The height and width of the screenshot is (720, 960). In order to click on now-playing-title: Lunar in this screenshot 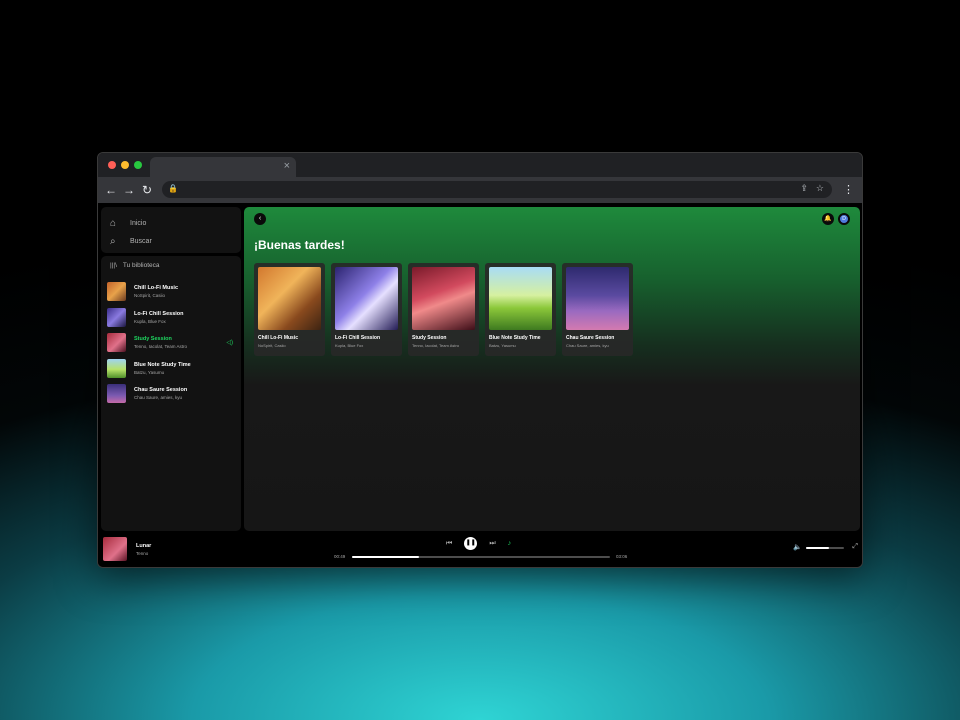, I will do `click(143, 546)`.